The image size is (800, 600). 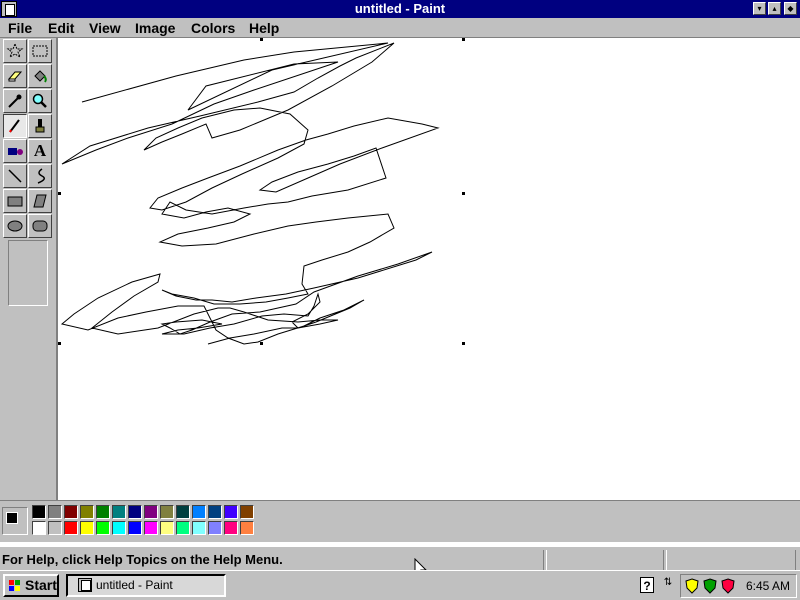 What do you see at coordinates (15, 76) in the screenshot?
I see `eraser-tool` at bounding box center [15, 76].